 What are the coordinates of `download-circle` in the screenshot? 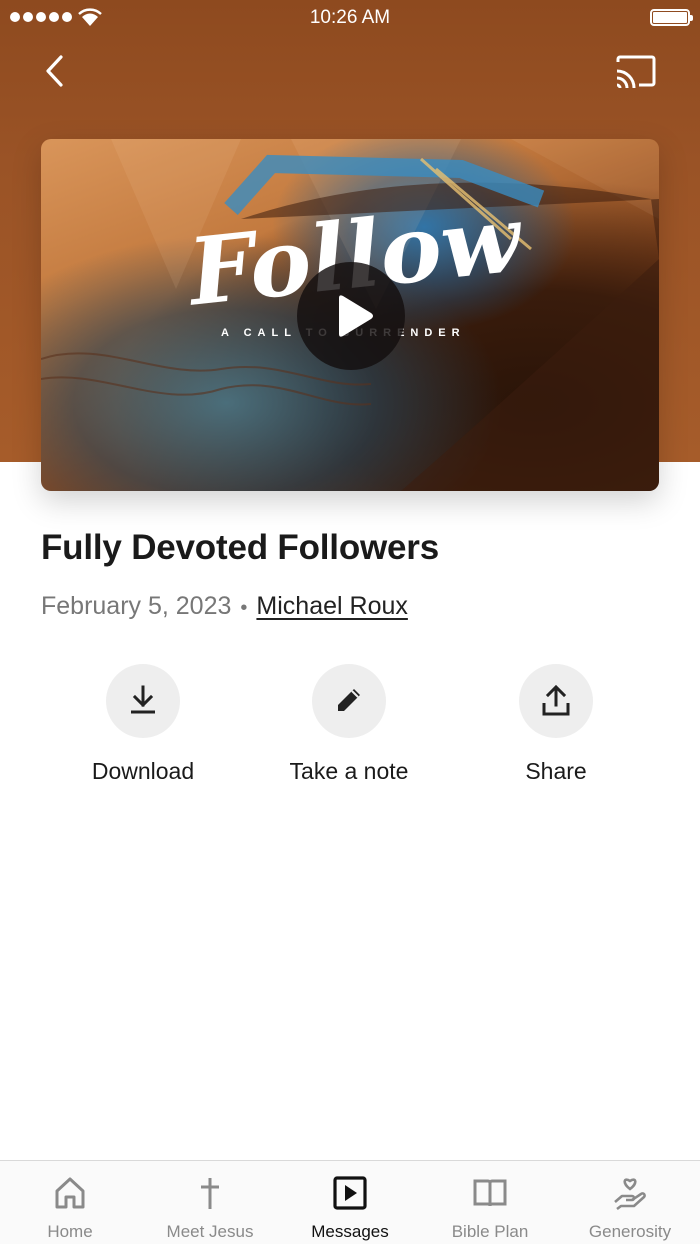 It's located at (143, 701).